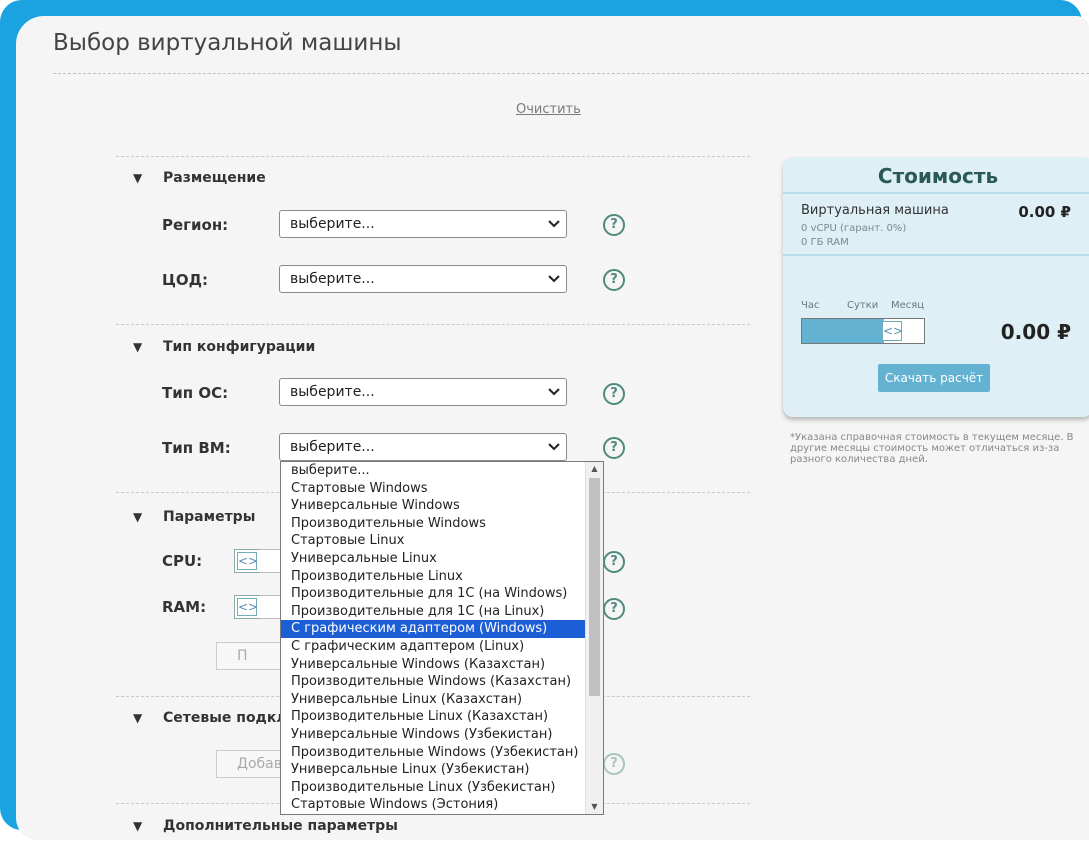  I want to click on period-slider: <>, so click(863, 331).